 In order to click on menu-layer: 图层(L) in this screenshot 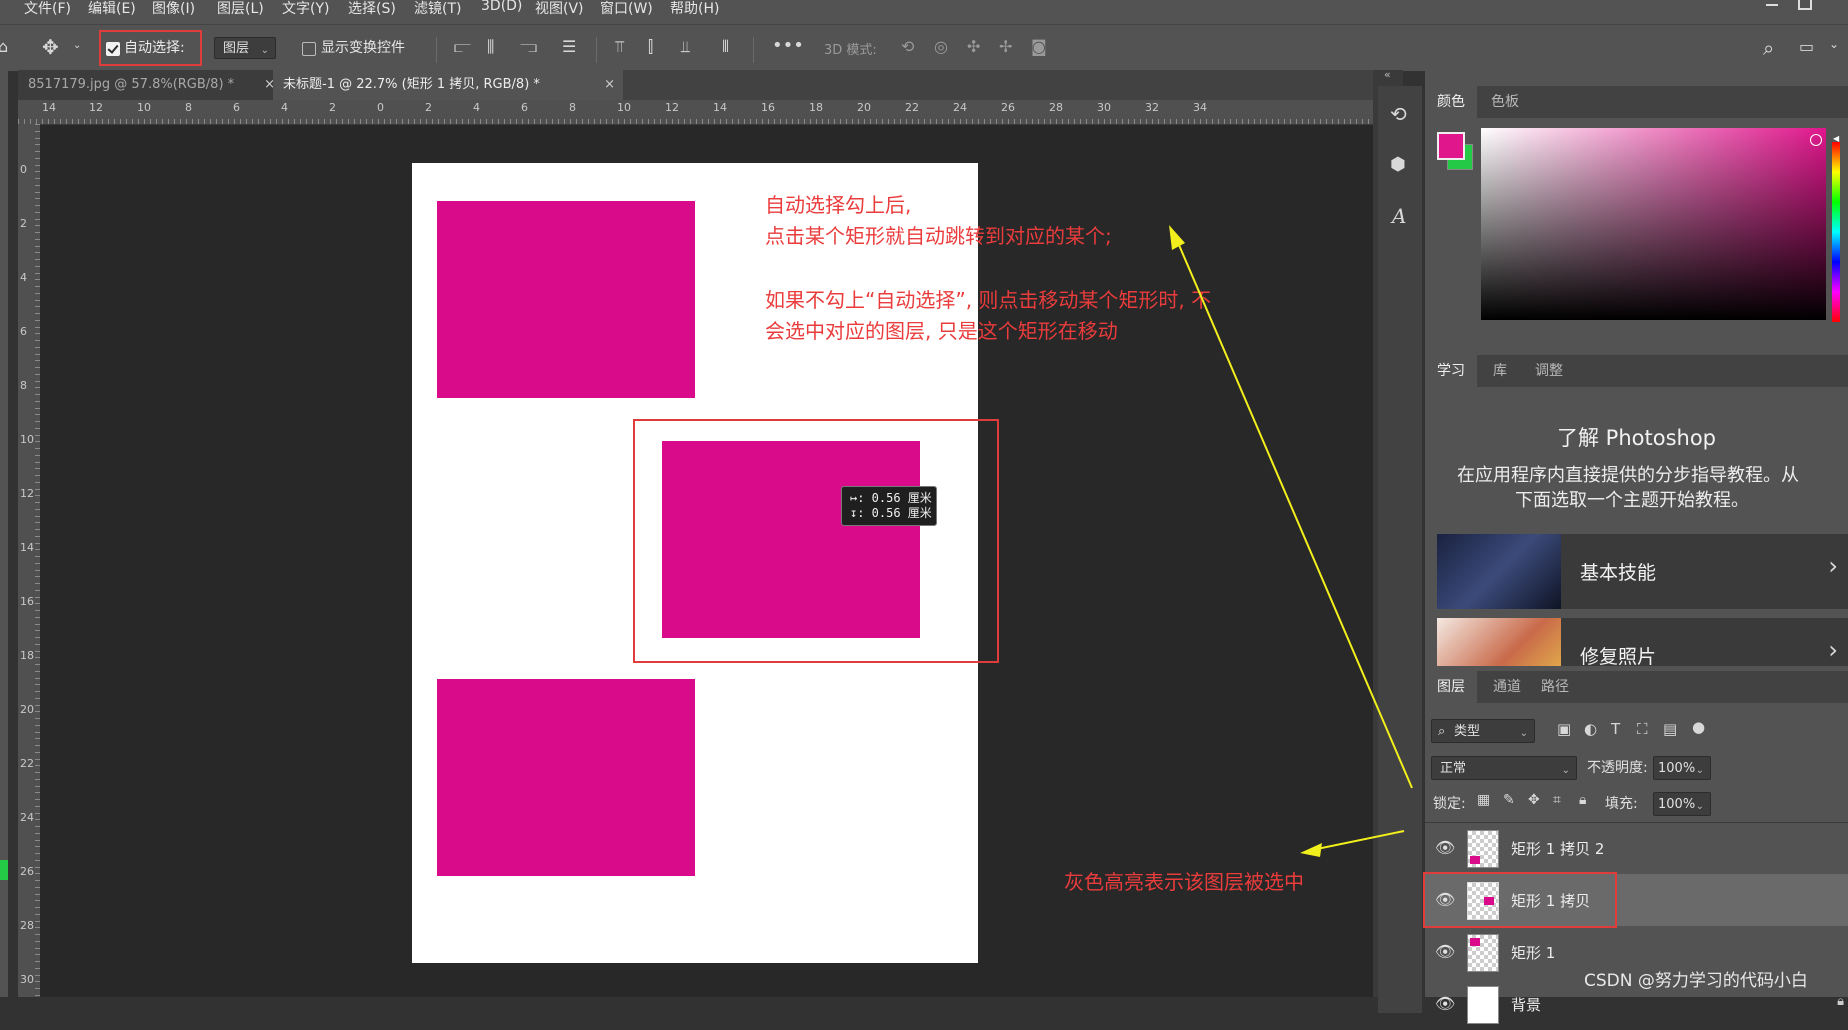, I will do `click(240, 9)`.